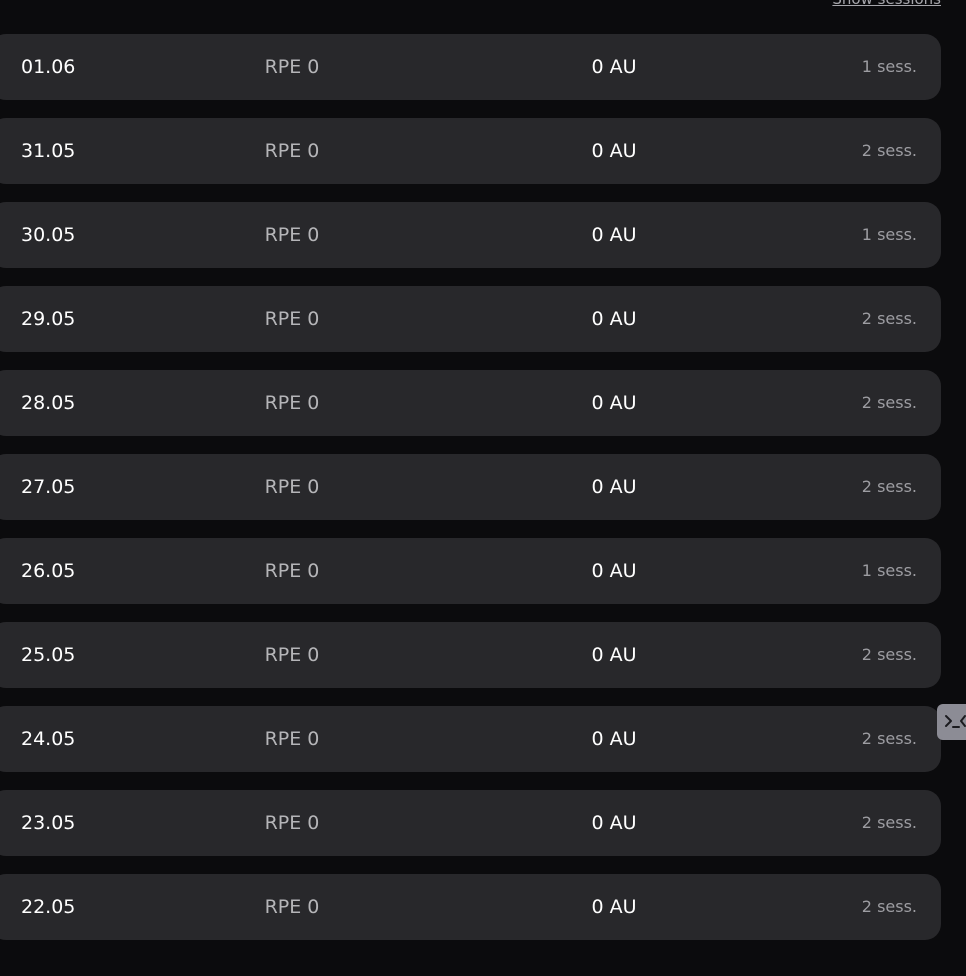 The height and width of the screenshot is (976, 966). I want to click on day-date: 01.06, so click(48, 67).